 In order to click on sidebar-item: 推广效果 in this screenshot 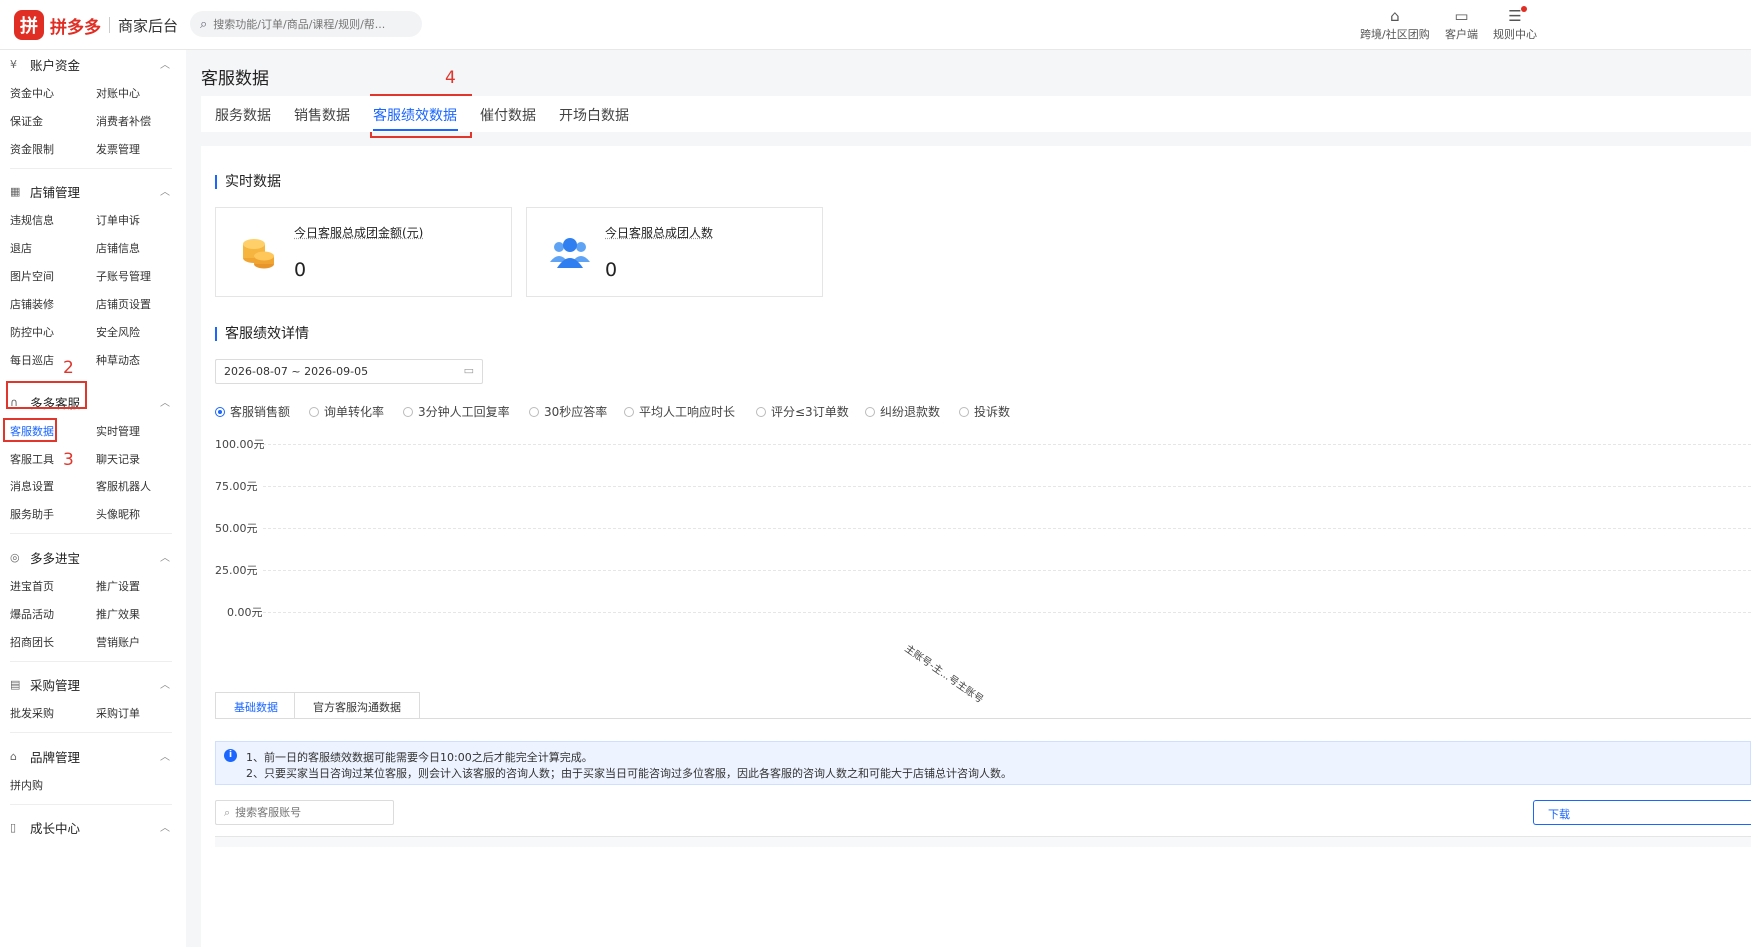, I will do `click(118, 614)`.